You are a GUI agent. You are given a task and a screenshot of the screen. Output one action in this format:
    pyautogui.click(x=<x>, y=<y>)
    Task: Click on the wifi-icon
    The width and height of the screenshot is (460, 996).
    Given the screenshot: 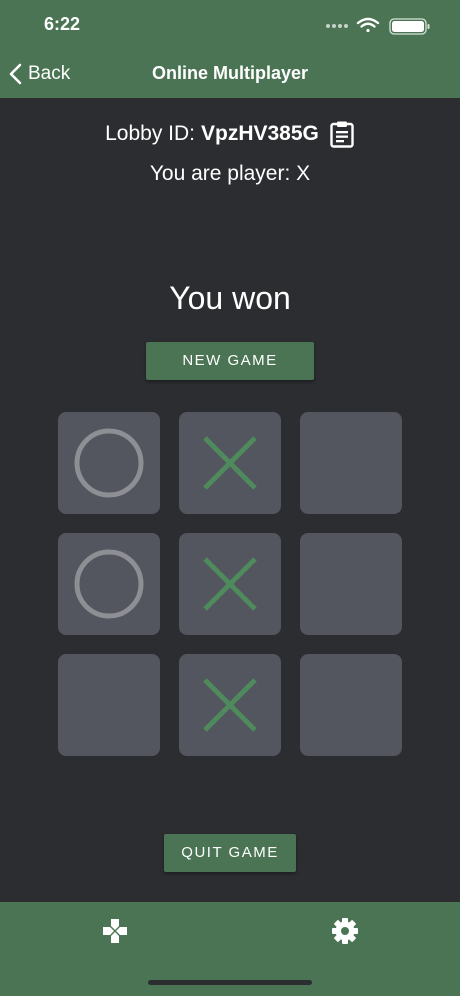 What is the action you would take?
    pyautogui.click(x=368, y=25)
    